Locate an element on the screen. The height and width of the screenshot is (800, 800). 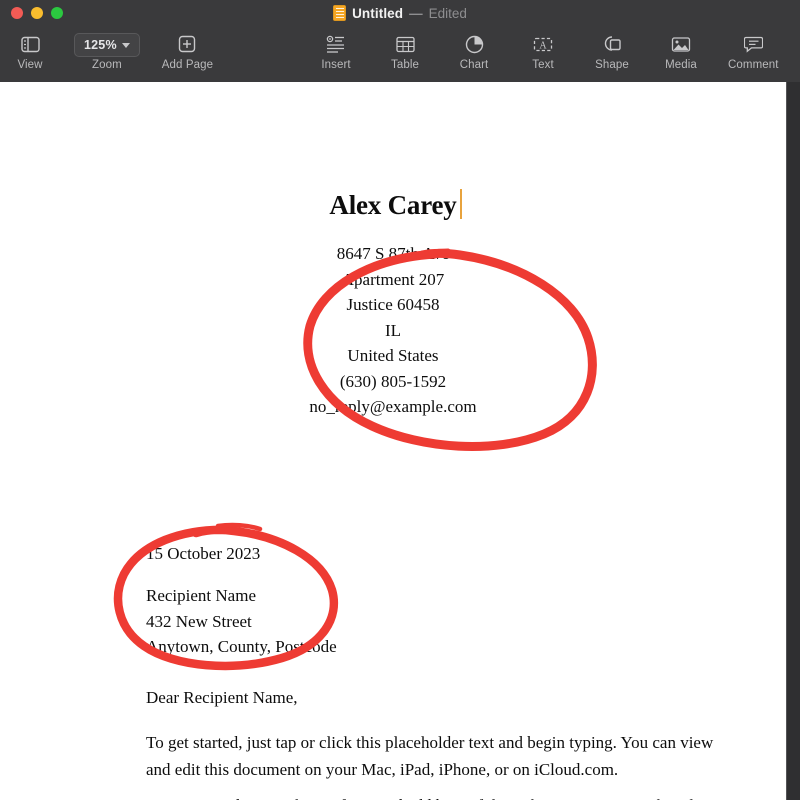
toolbar-chart-button: Chart is located at coordinates (474, 51).